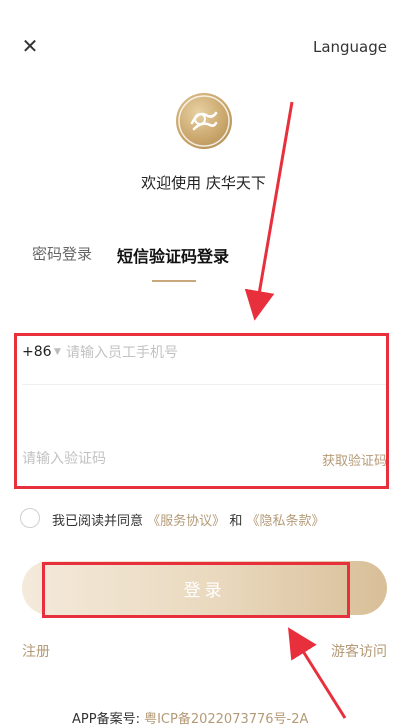  What do you see at coordinates (204, 121) in the screenshot?
I see `brand-logo` at bounding box center [204, 121].